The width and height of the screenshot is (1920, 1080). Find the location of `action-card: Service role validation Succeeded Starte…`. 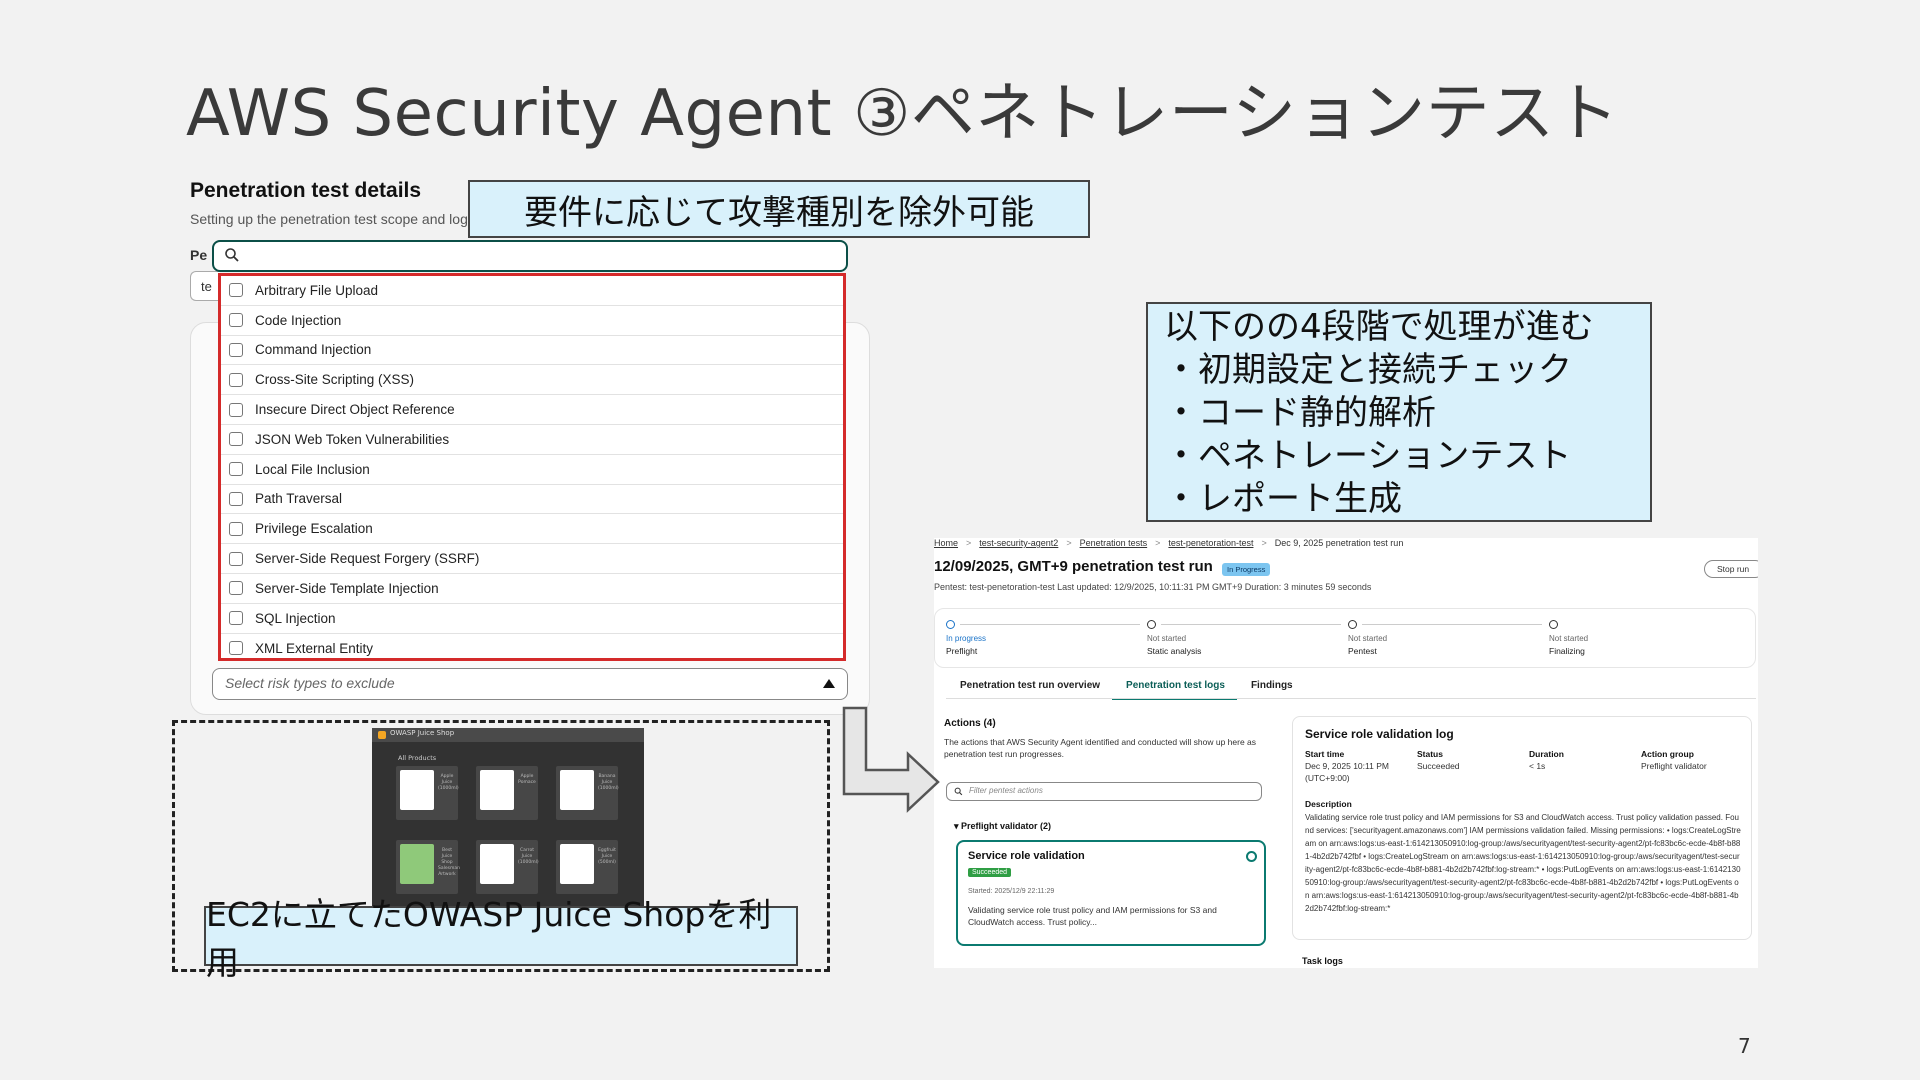

action-card: Service role validation Succeeded Starte… is located at coordinates (1111, 893).